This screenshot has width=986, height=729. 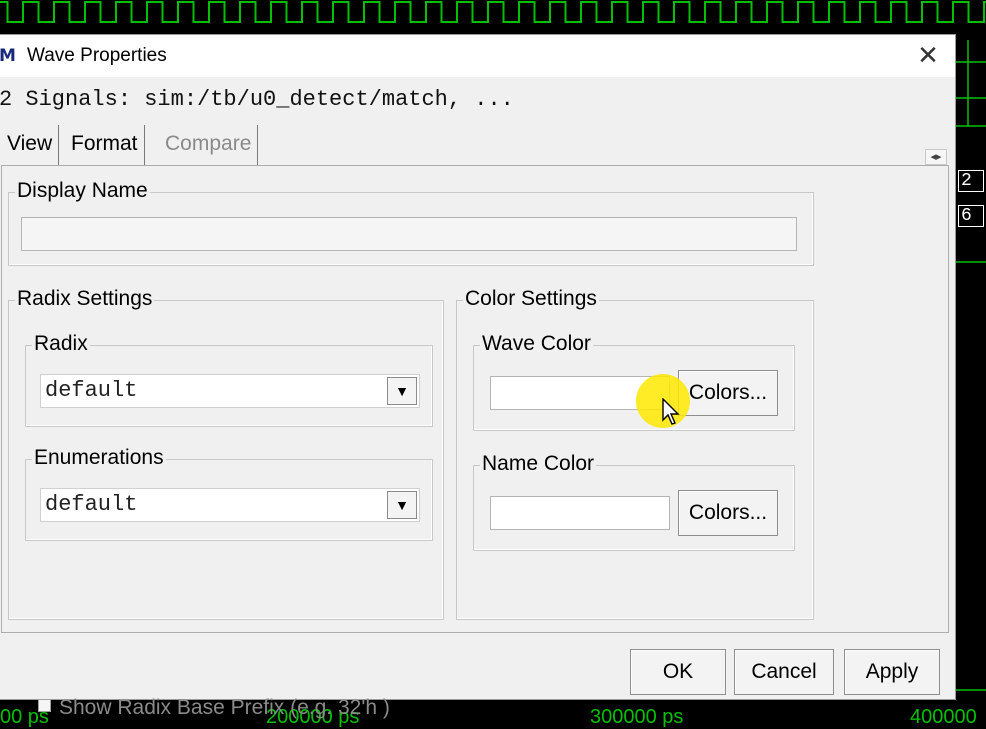 I want to click on wave-color-legend: Wave Color, so click(x=536, y=344).